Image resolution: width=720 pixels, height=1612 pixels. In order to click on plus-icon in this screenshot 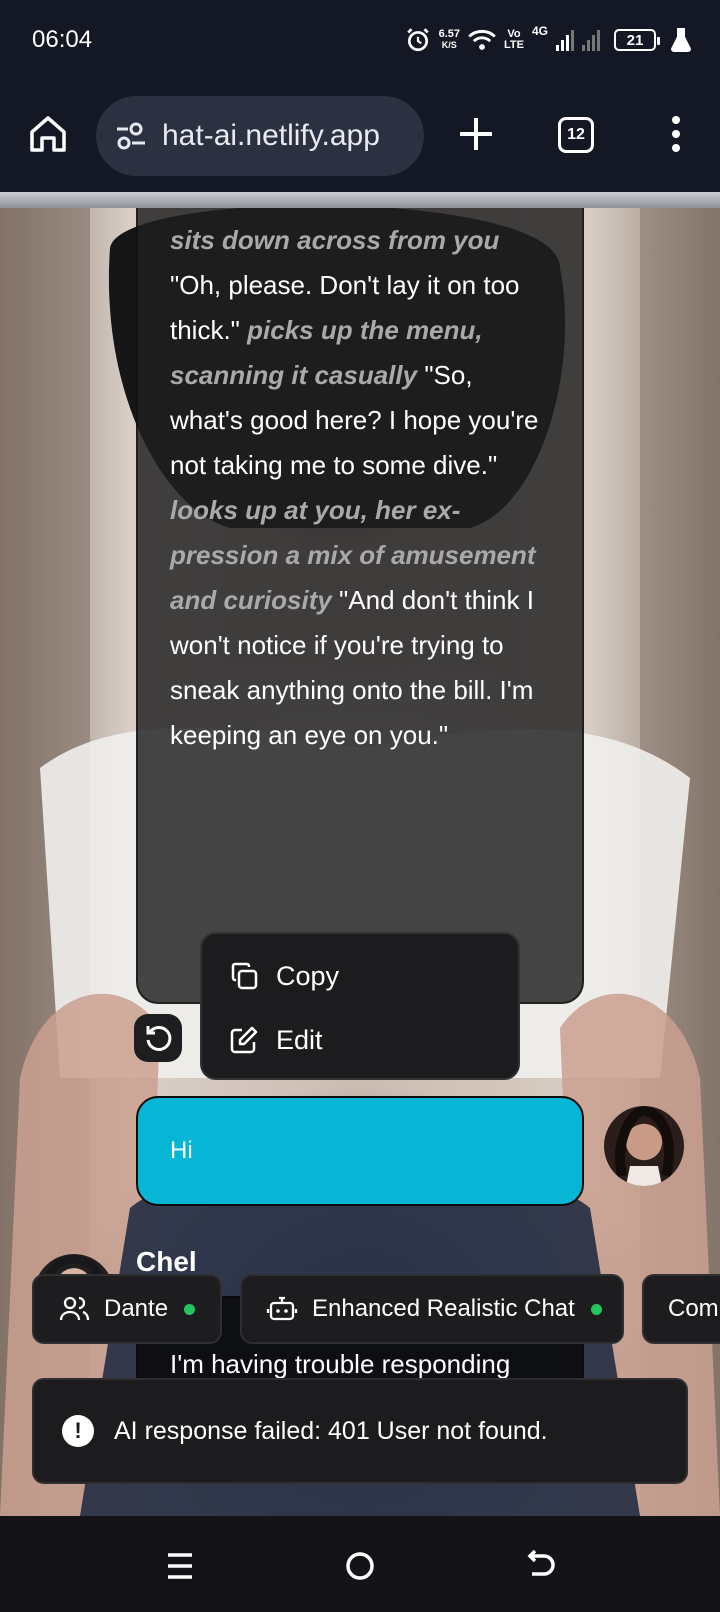, I will do `click(476, 134)`.